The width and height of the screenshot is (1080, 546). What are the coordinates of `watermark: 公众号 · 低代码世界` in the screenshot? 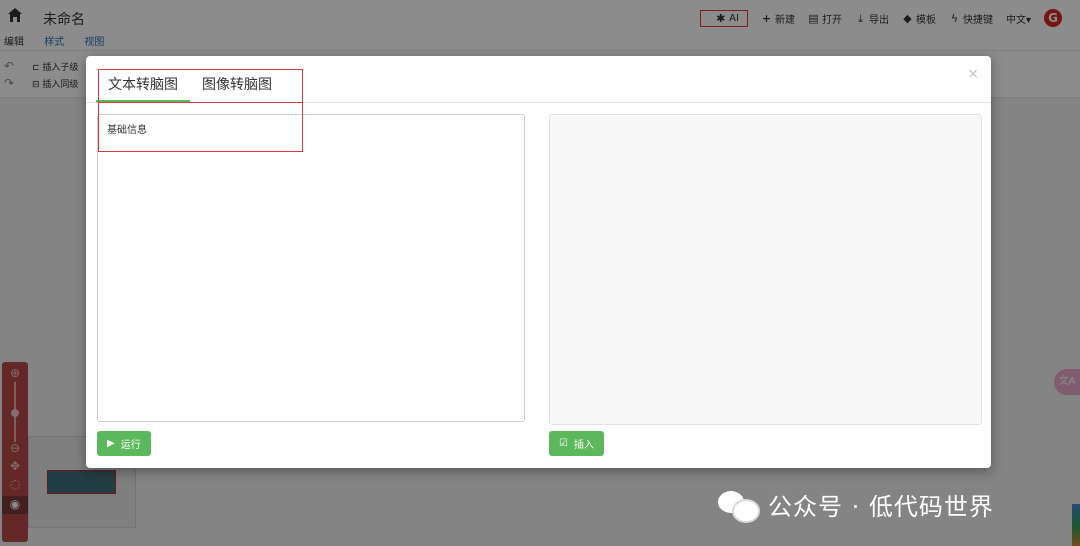 It's located at (855, 505).